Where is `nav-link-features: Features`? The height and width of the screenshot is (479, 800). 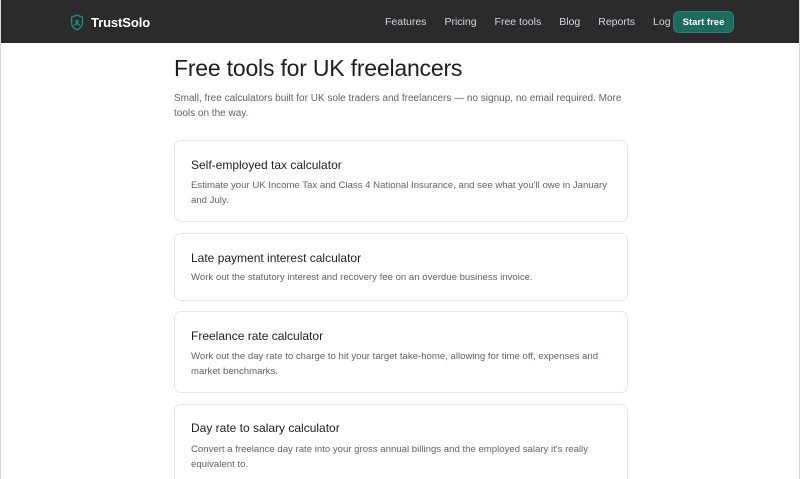 nav-link-features: Features is located at coordinates (405, 22).